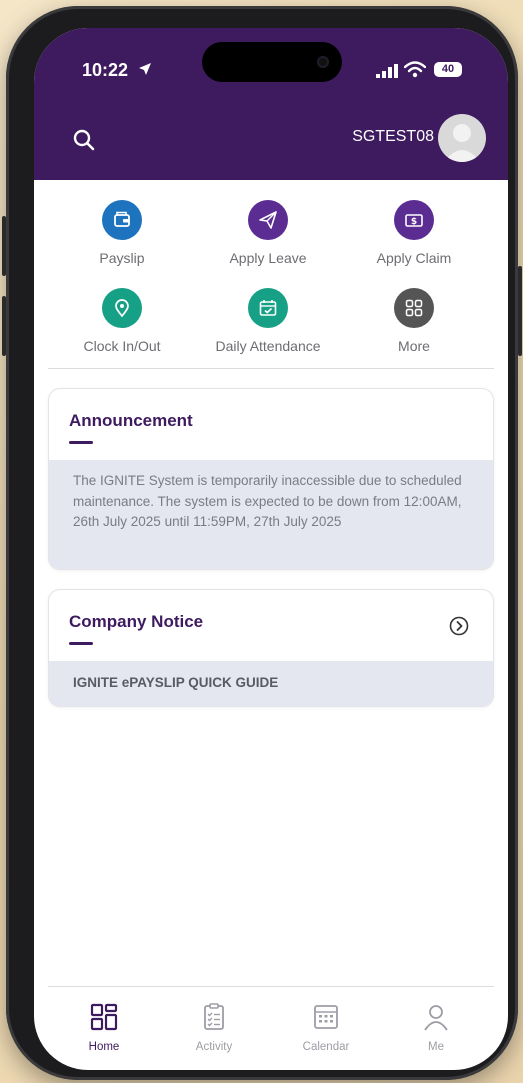 The height and width of the screenshot is (1083, 523). Describe the element at coordinates (145, 69) in the screenshot. I see `location-arrow-icon` at that location.